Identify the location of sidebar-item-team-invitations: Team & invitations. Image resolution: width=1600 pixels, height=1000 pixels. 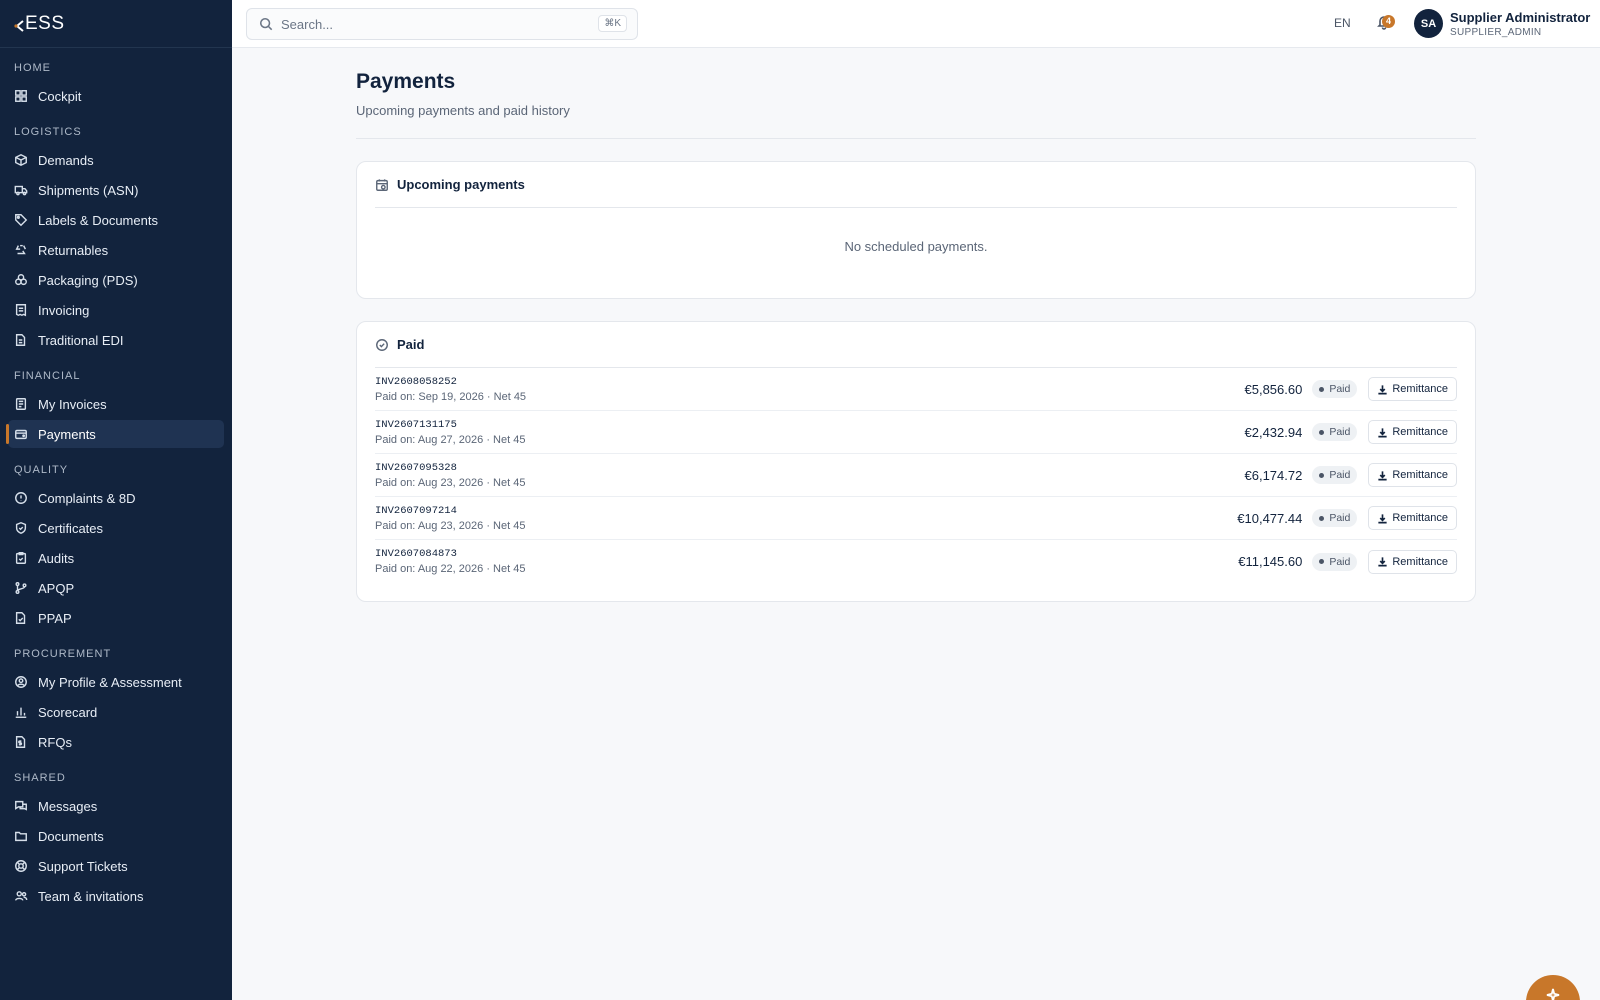
(116, 896).